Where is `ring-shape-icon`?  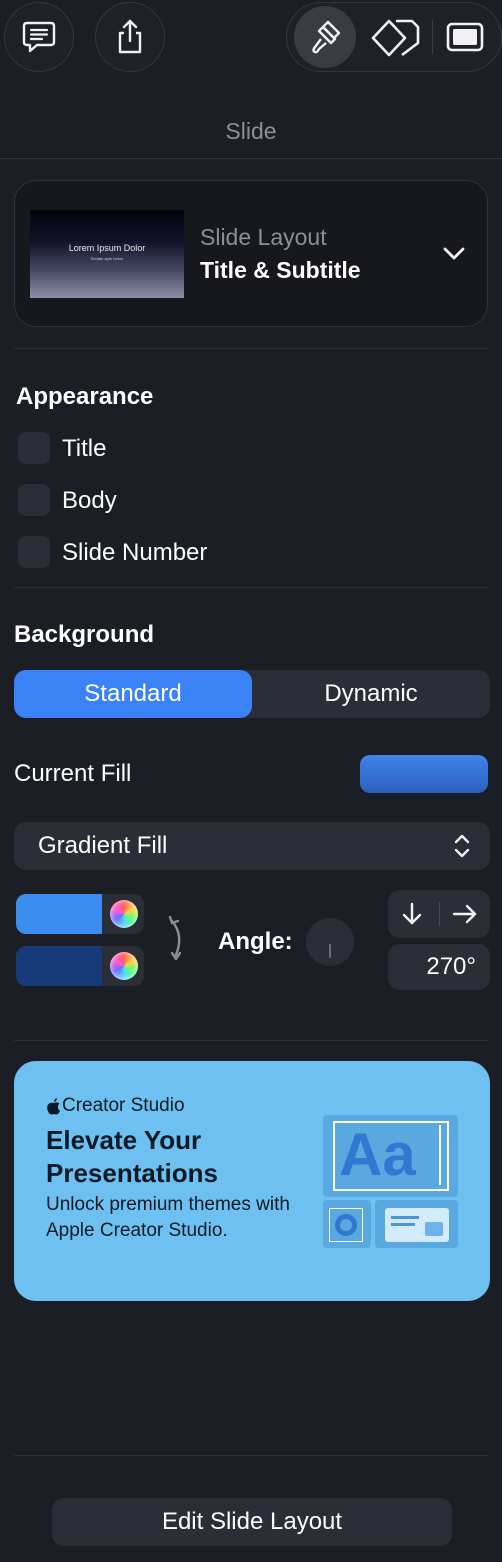 ring-shape-icon is located at coordinates (346, 1225).